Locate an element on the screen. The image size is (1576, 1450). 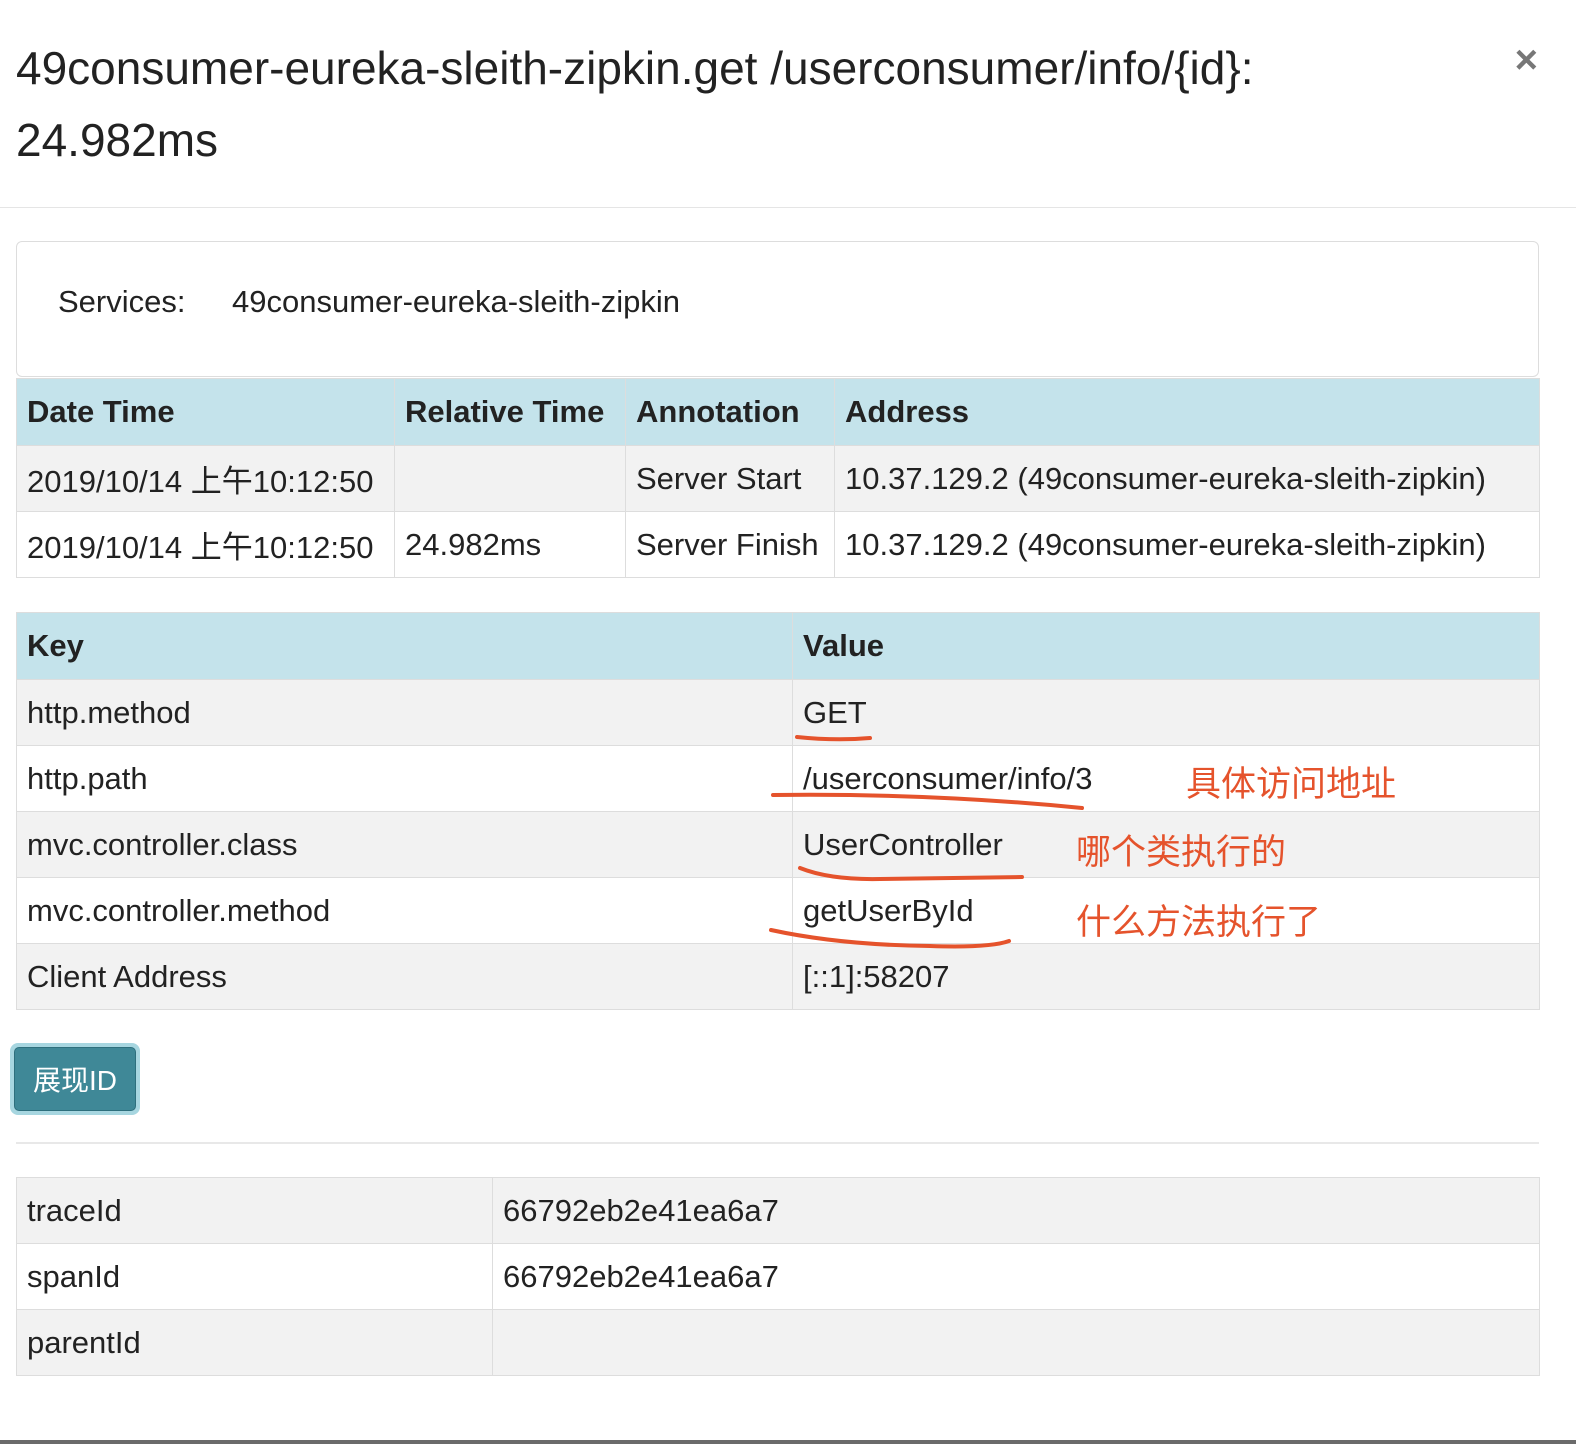
table-row: spanId 66792eb2e41ea6a7 is located at coordinates (778, 1276).